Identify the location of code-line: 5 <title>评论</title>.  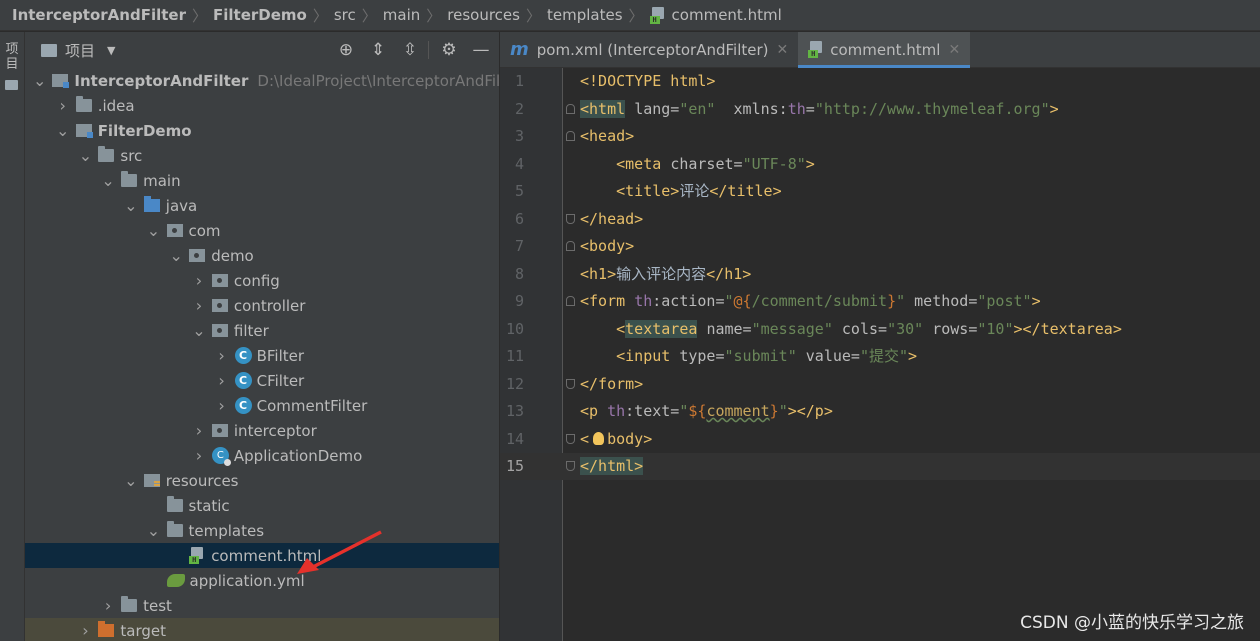
(880, 191).